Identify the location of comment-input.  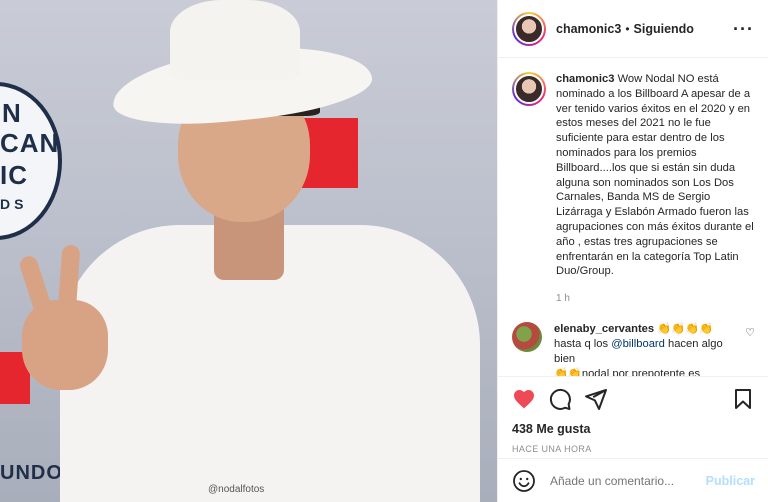
(628, 480).